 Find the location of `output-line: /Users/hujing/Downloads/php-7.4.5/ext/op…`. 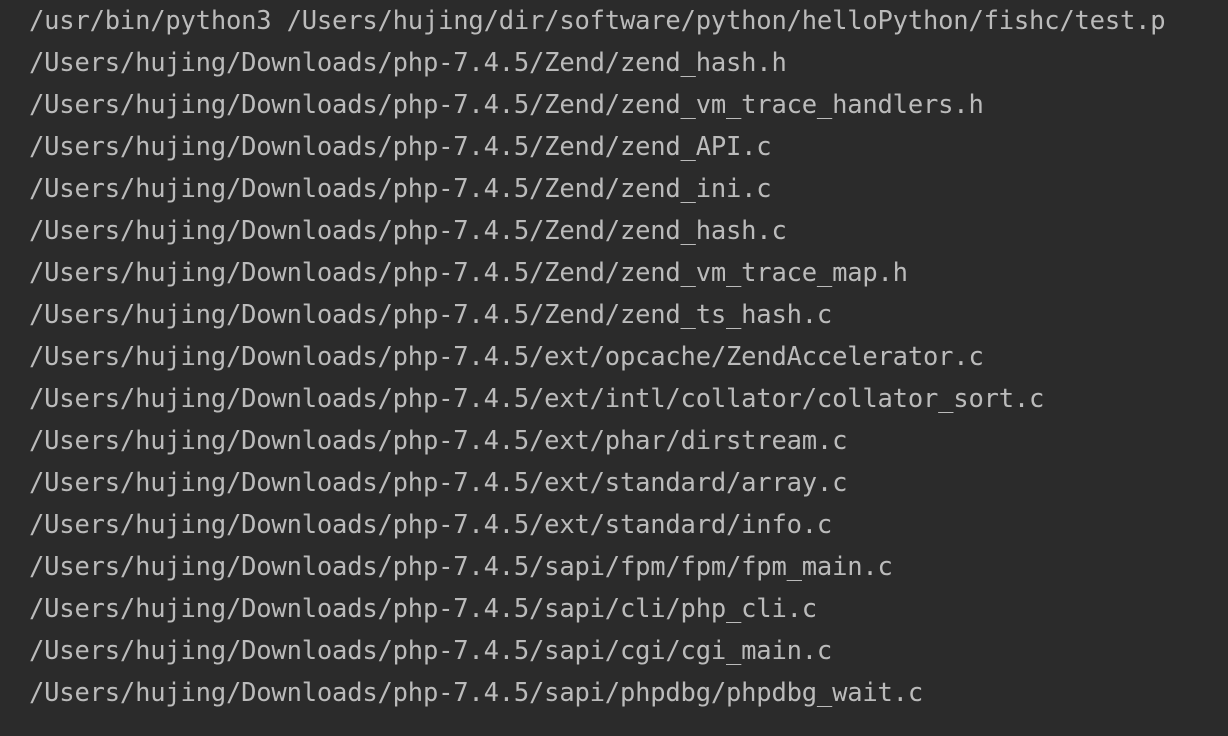

output-line: /Users/hujing/Downloads/php-7.4.5/ext/op… is located at coordinates (506, 357).